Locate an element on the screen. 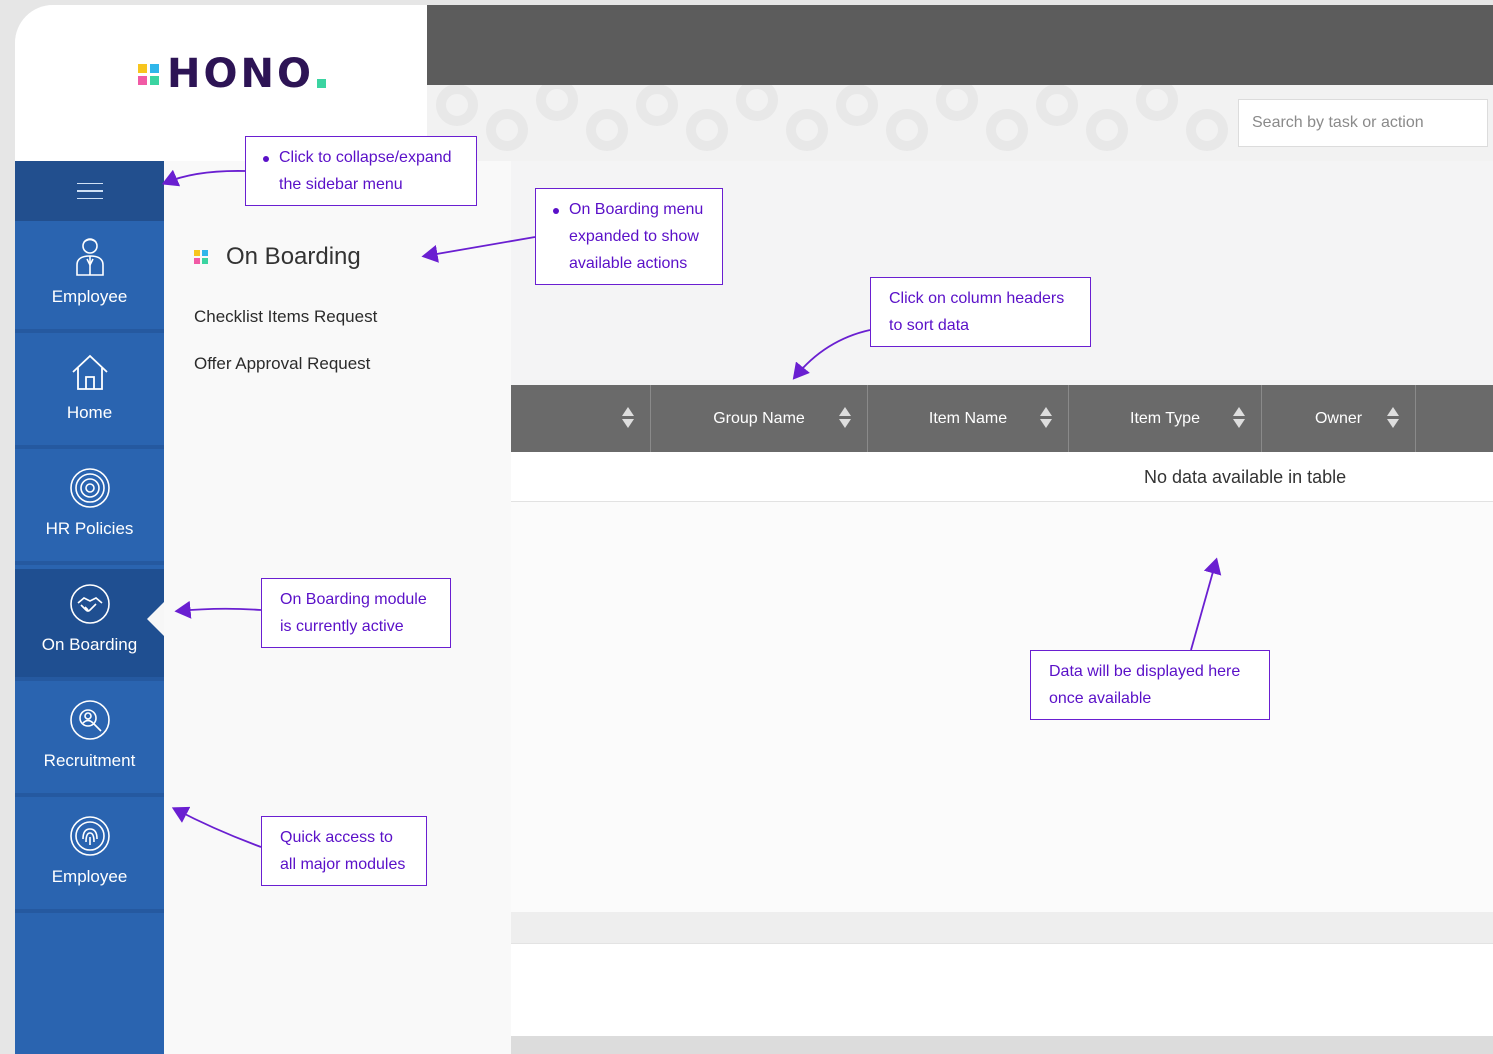  annotation-line: On Boarding menu is located at coordinates (636, 209).